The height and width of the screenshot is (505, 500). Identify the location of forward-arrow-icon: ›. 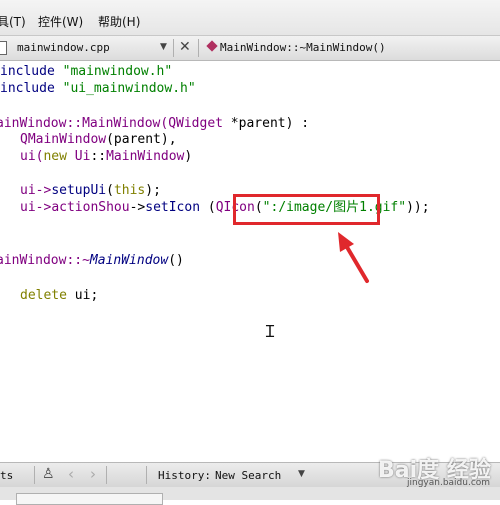
(93, 474).